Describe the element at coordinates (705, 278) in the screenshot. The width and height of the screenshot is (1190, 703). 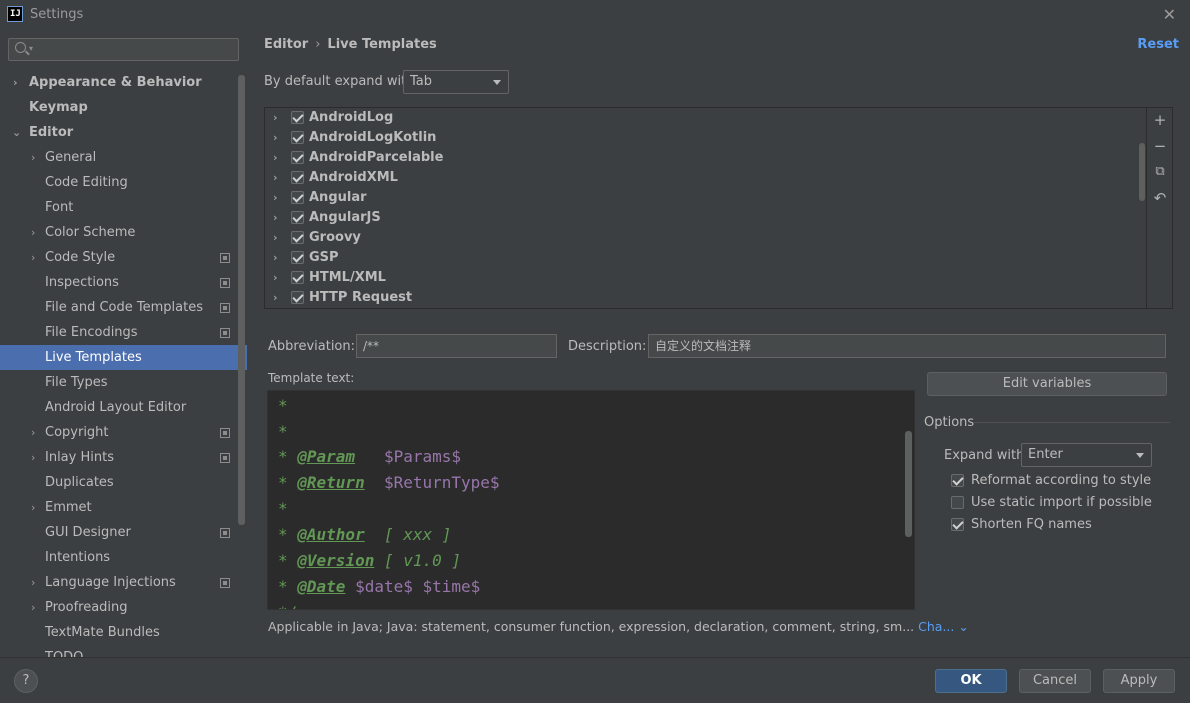
I see `template-group-row: › HTML/XML` at that location.